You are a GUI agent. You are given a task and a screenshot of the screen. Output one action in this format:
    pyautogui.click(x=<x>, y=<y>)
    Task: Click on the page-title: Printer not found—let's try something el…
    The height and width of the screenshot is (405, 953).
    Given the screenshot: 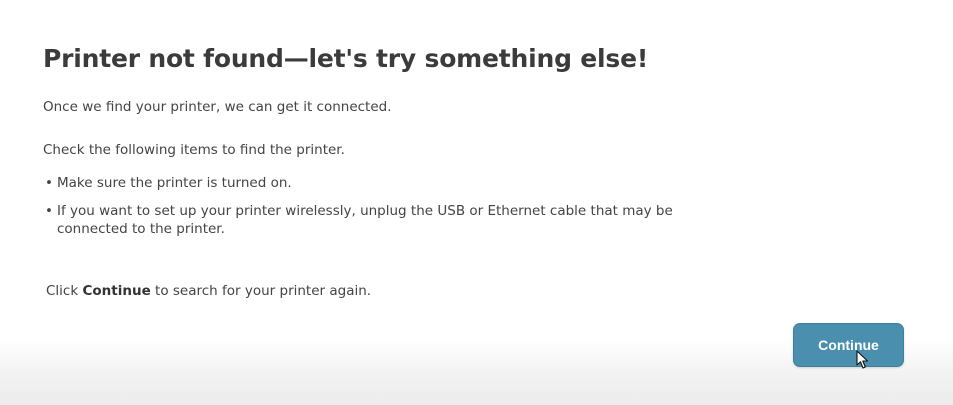 What is the action you would take?
    pyautogui.click(x=346, y=58)
    